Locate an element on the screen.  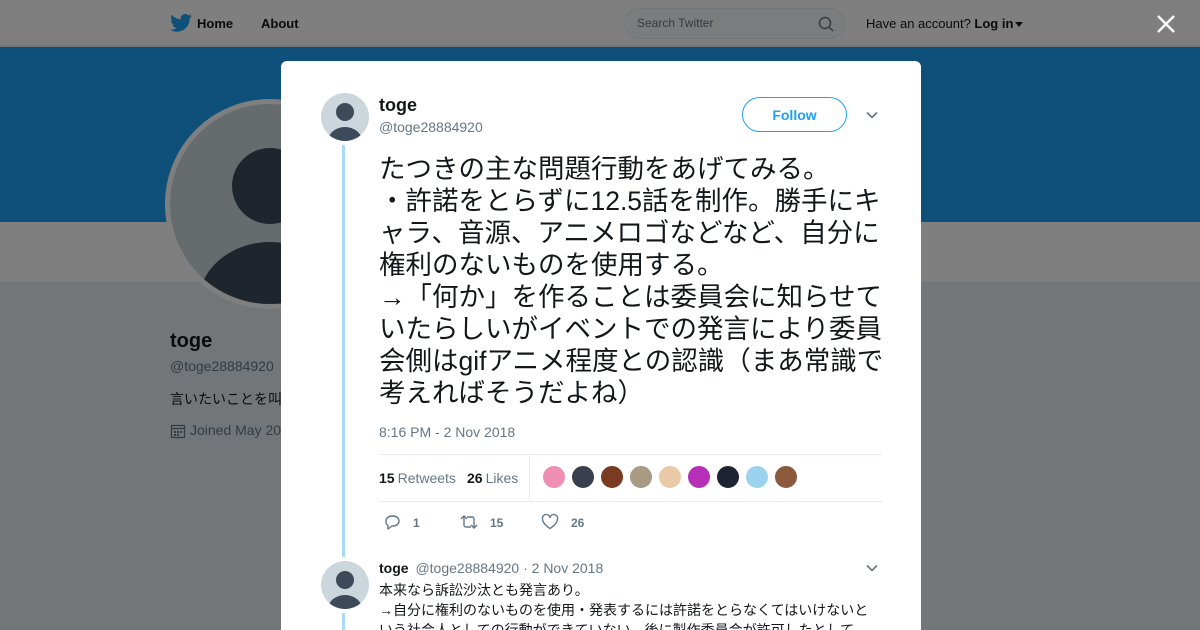
reply-author-name: toge is located at coordinates (394, 568).